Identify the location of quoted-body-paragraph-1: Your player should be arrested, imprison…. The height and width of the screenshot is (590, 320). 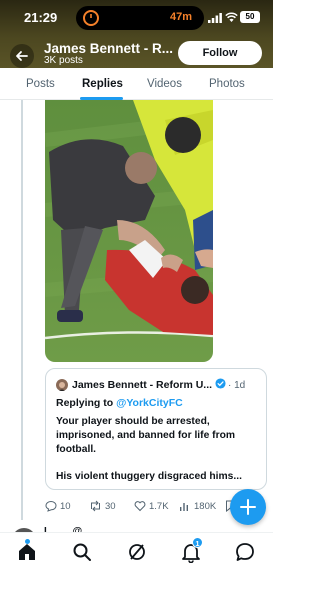
(146, 435).